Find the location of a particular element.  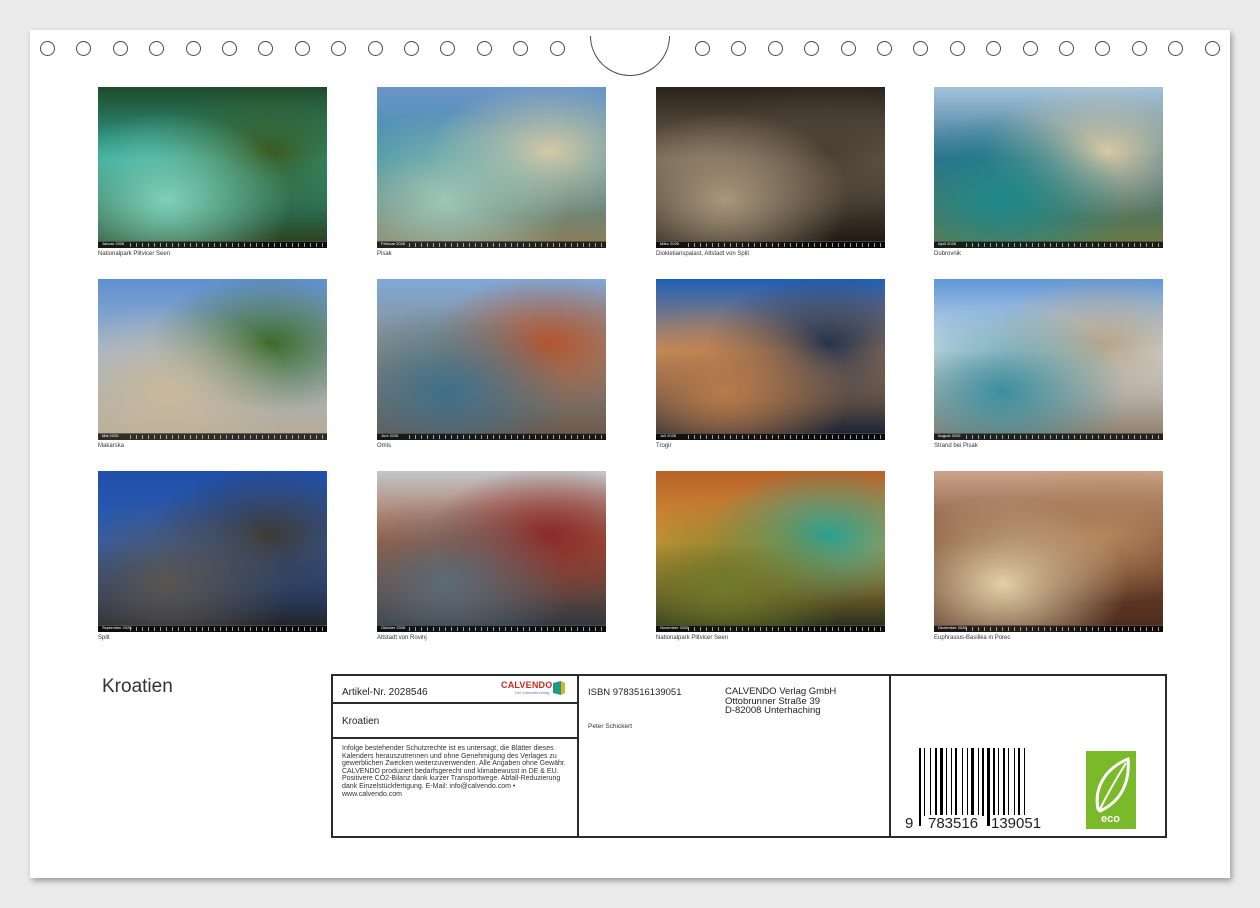

month-photo: März 2026 is located at coordinates (770, 167).